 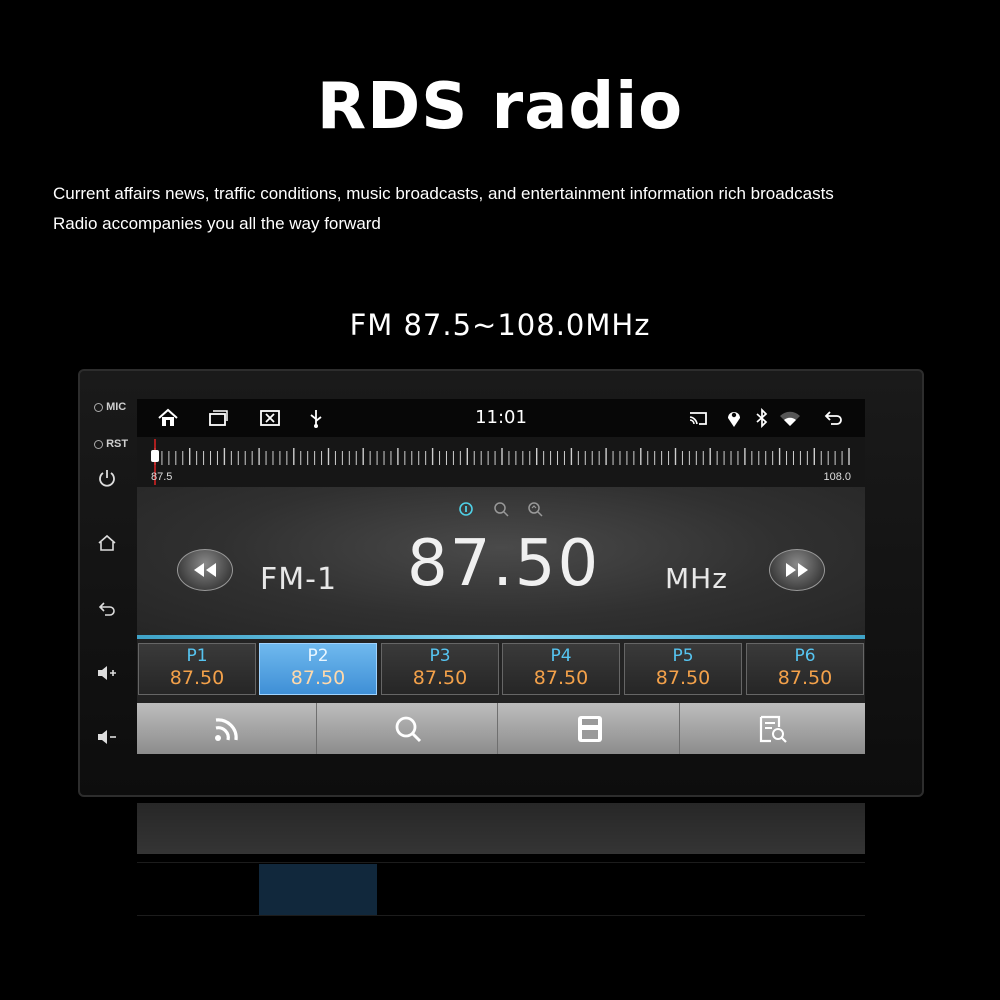 What do you see at coordinates (501, 509) in the screenshot?
I see `scan-search-icon` at bounding box center [501, 509].